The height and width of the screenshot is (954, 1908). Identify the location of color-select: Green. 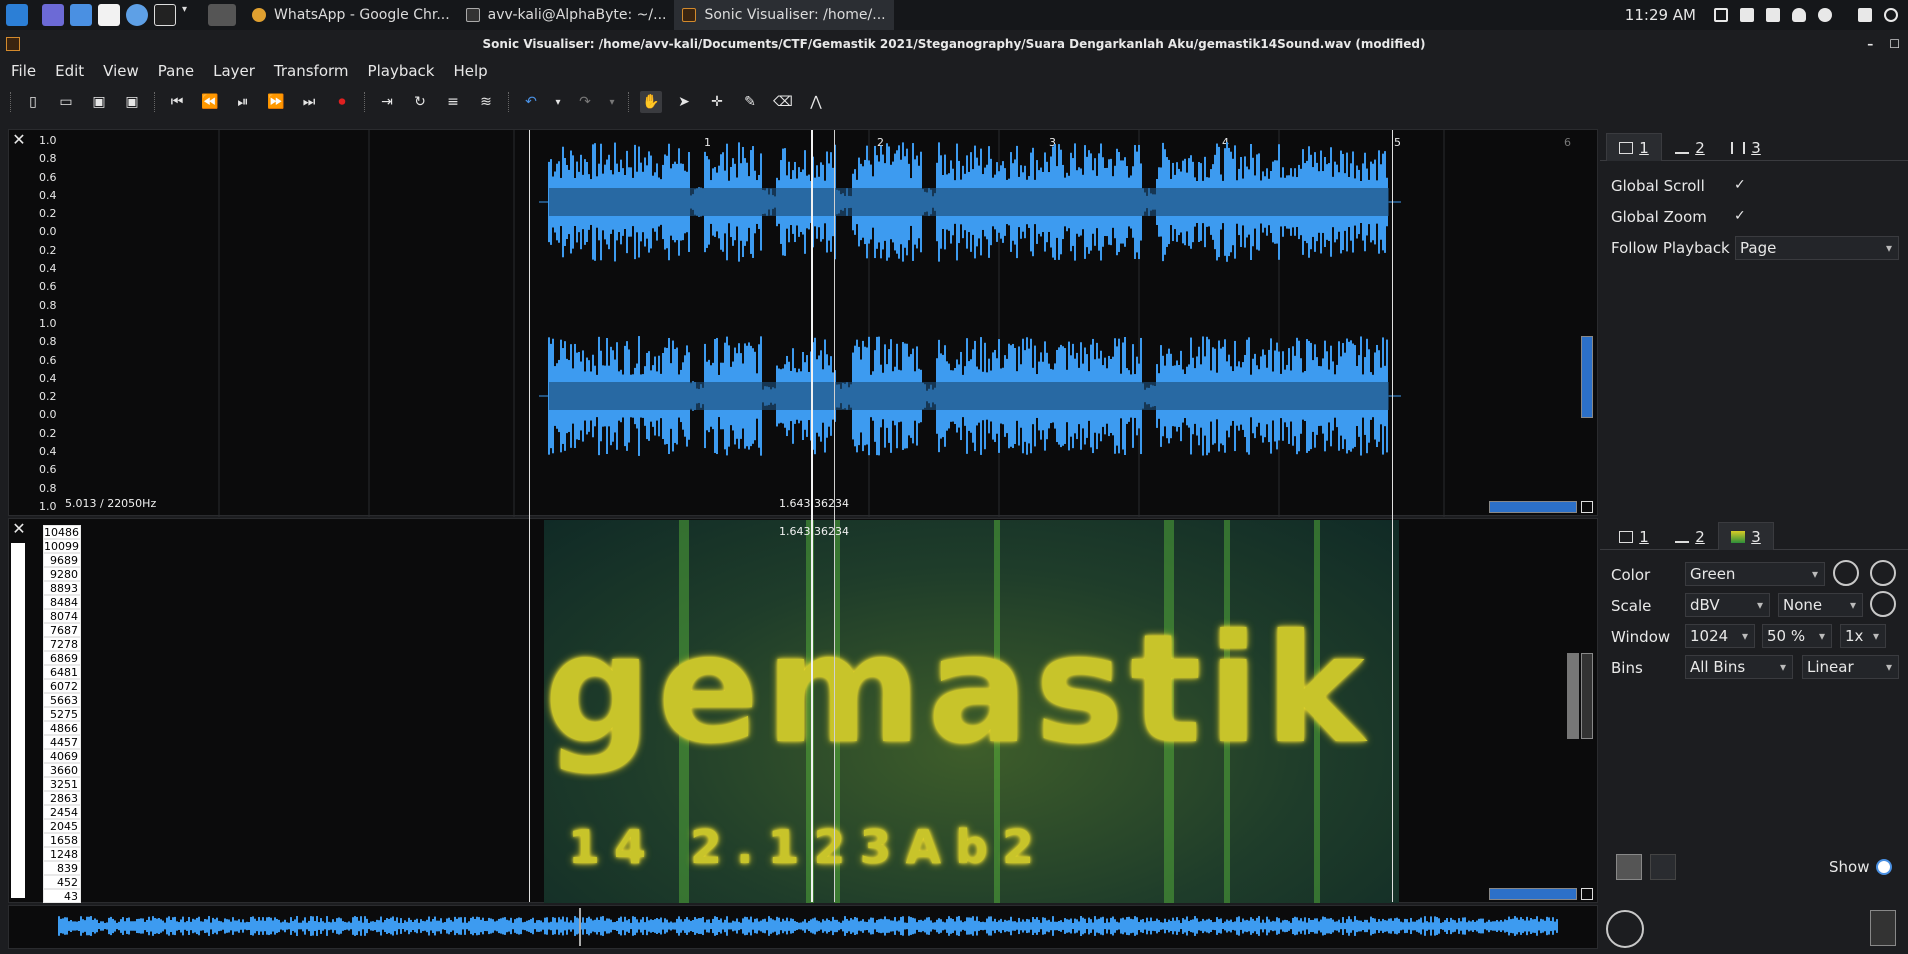
(1755, 574).